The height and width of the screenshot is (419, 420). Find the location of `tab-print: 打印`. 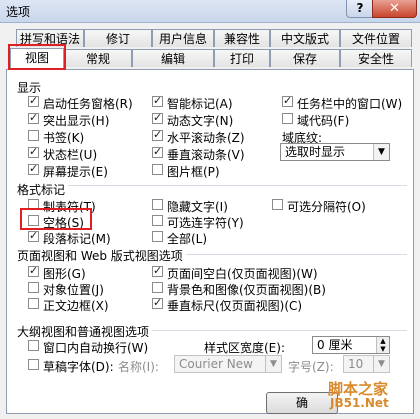

tab-print: 打印 is located at coordinates (242, 58).